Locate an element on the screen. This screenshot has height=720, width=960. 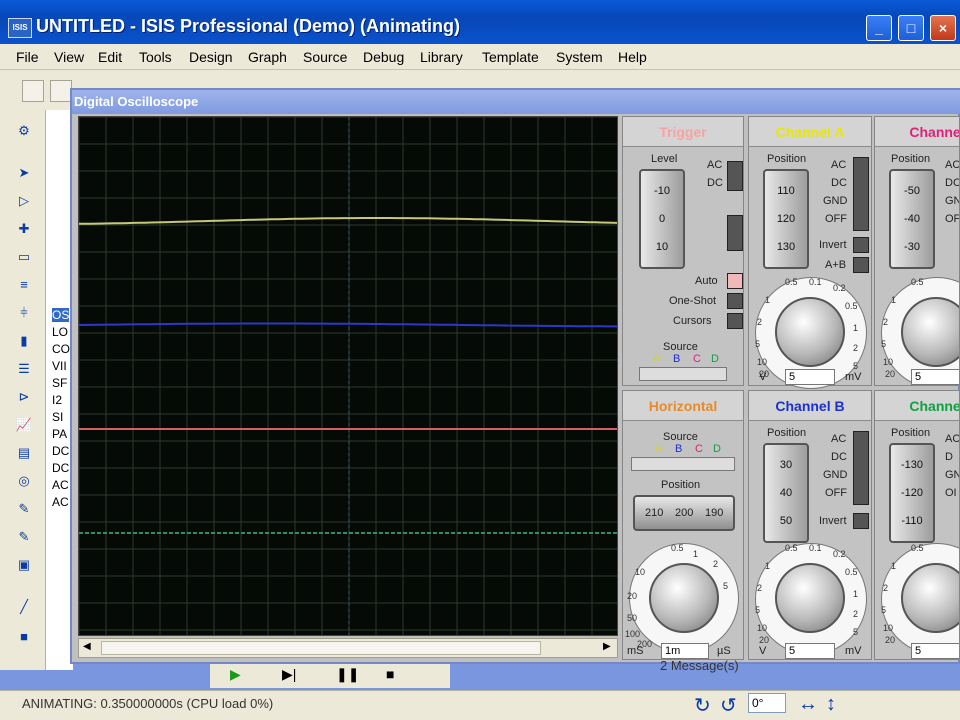
message-count: 2 Message(s) is located at coordinates (699, 665).